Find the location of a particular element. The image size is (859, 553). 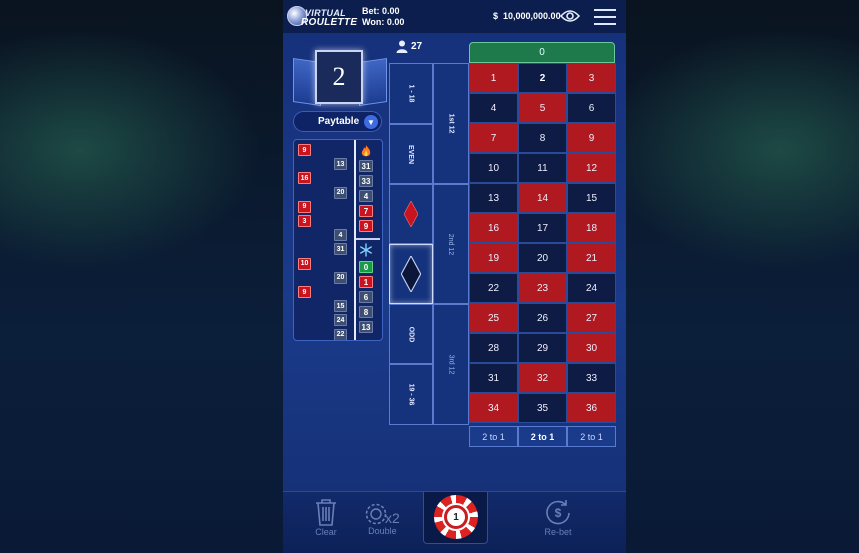

number-zero-cell: 0 is located at coordinates (542, 52).